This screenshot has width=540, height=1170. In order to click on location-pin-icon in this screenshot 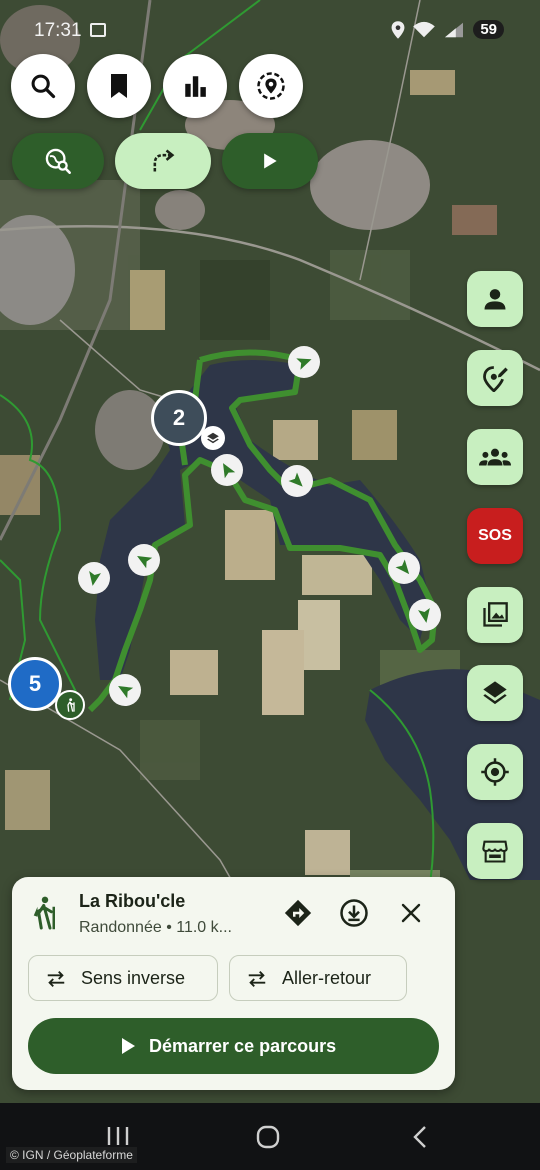, I will do `click(398, 29)`.